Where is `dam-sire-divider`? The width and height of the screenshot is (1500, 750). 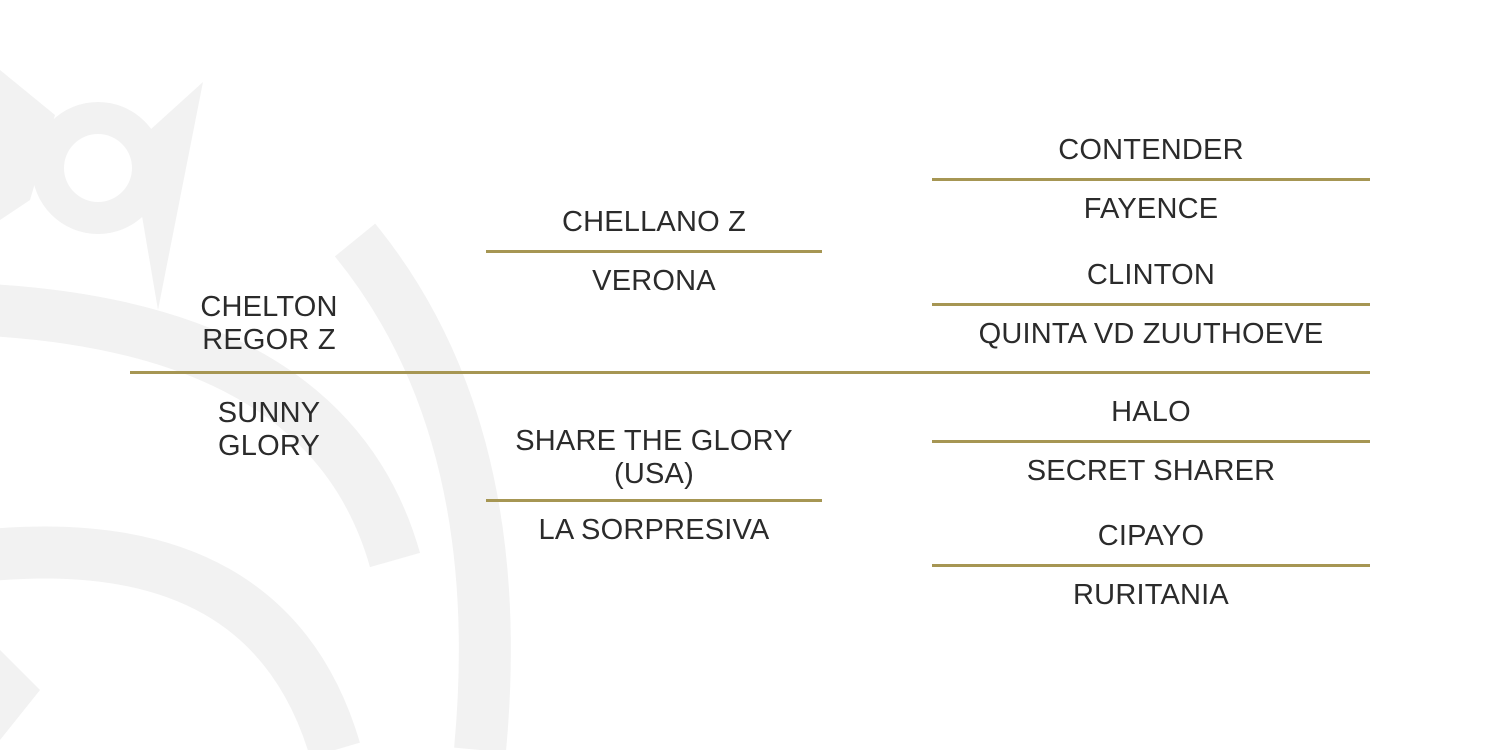 dam-sire-divider is located at coordinates (654, 500).